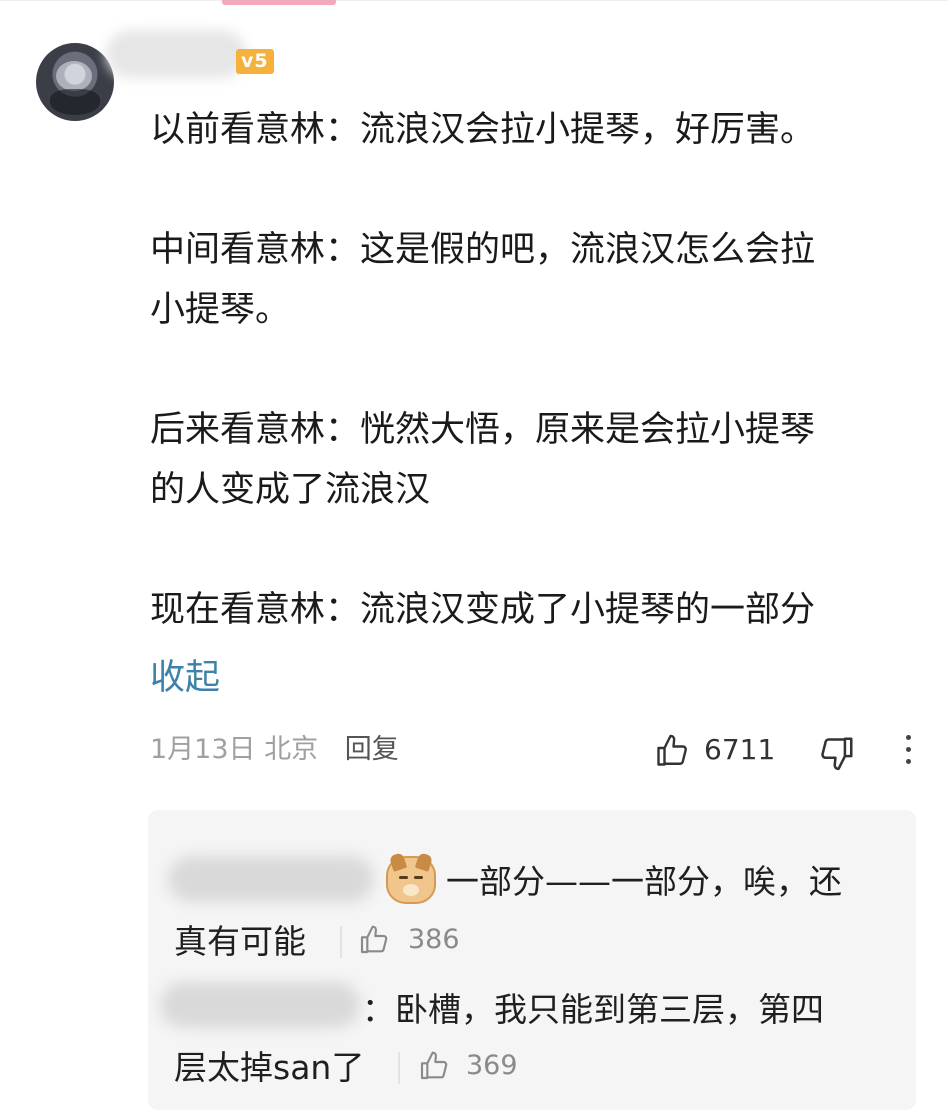 The width and height of the screenshot is (948, 1110). What do you see at coordinates (483, 430) in the screenshot?
I see `comment-line: 后来看意林：恍然大悟，原来是会拉小提琴` at bounding box center [483, 430].